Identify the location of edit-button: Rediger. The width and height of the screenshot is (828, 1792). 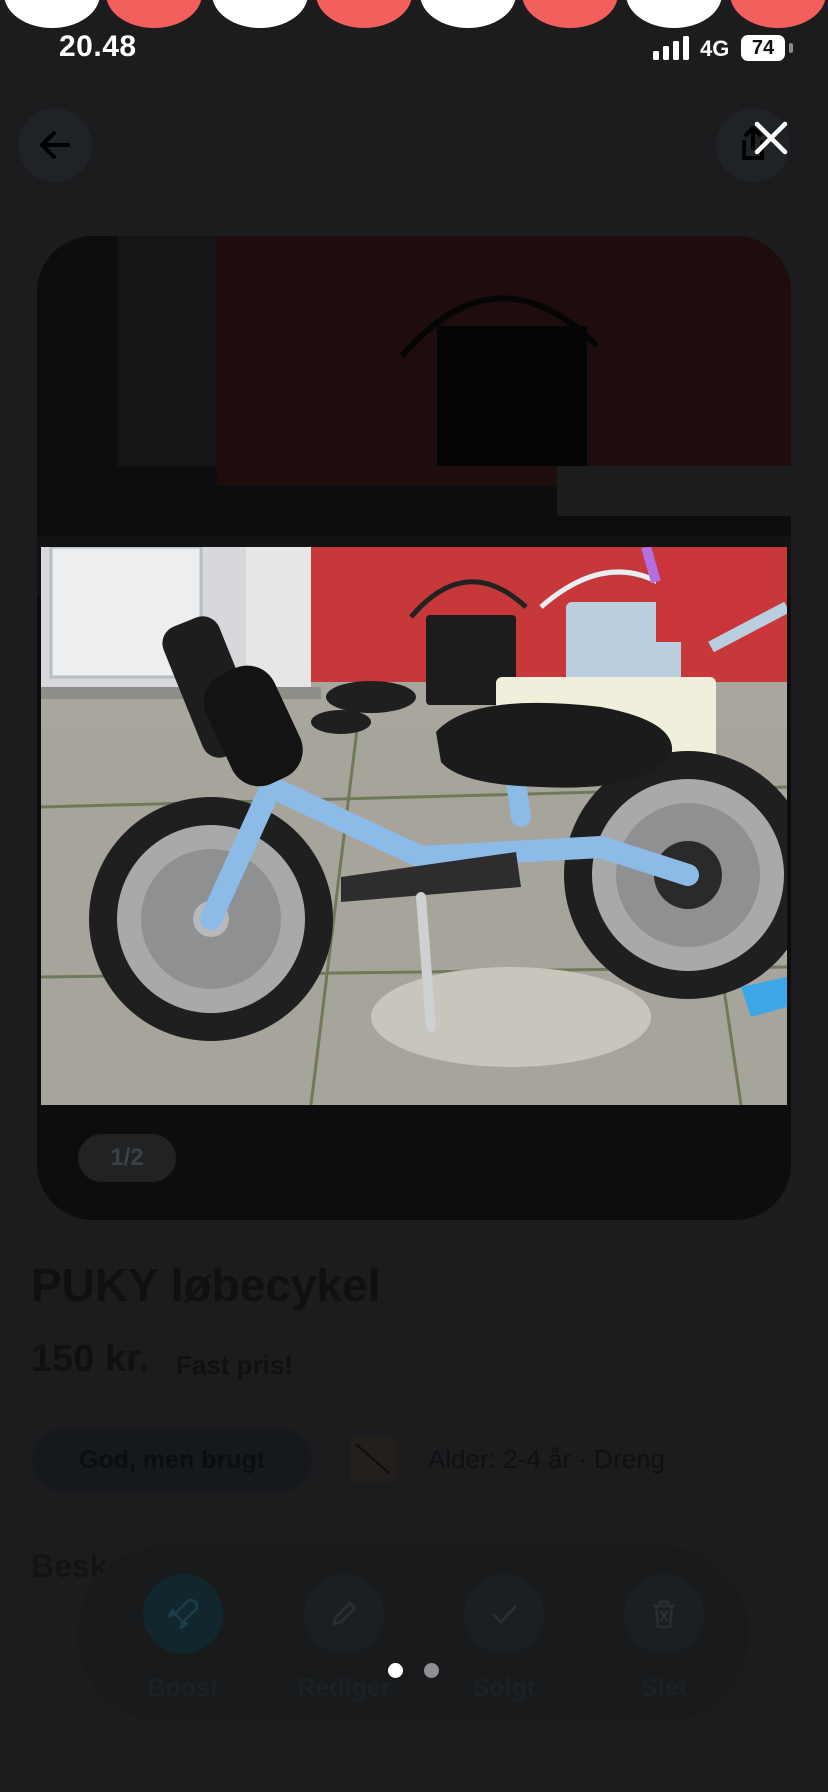
(344, 1638).